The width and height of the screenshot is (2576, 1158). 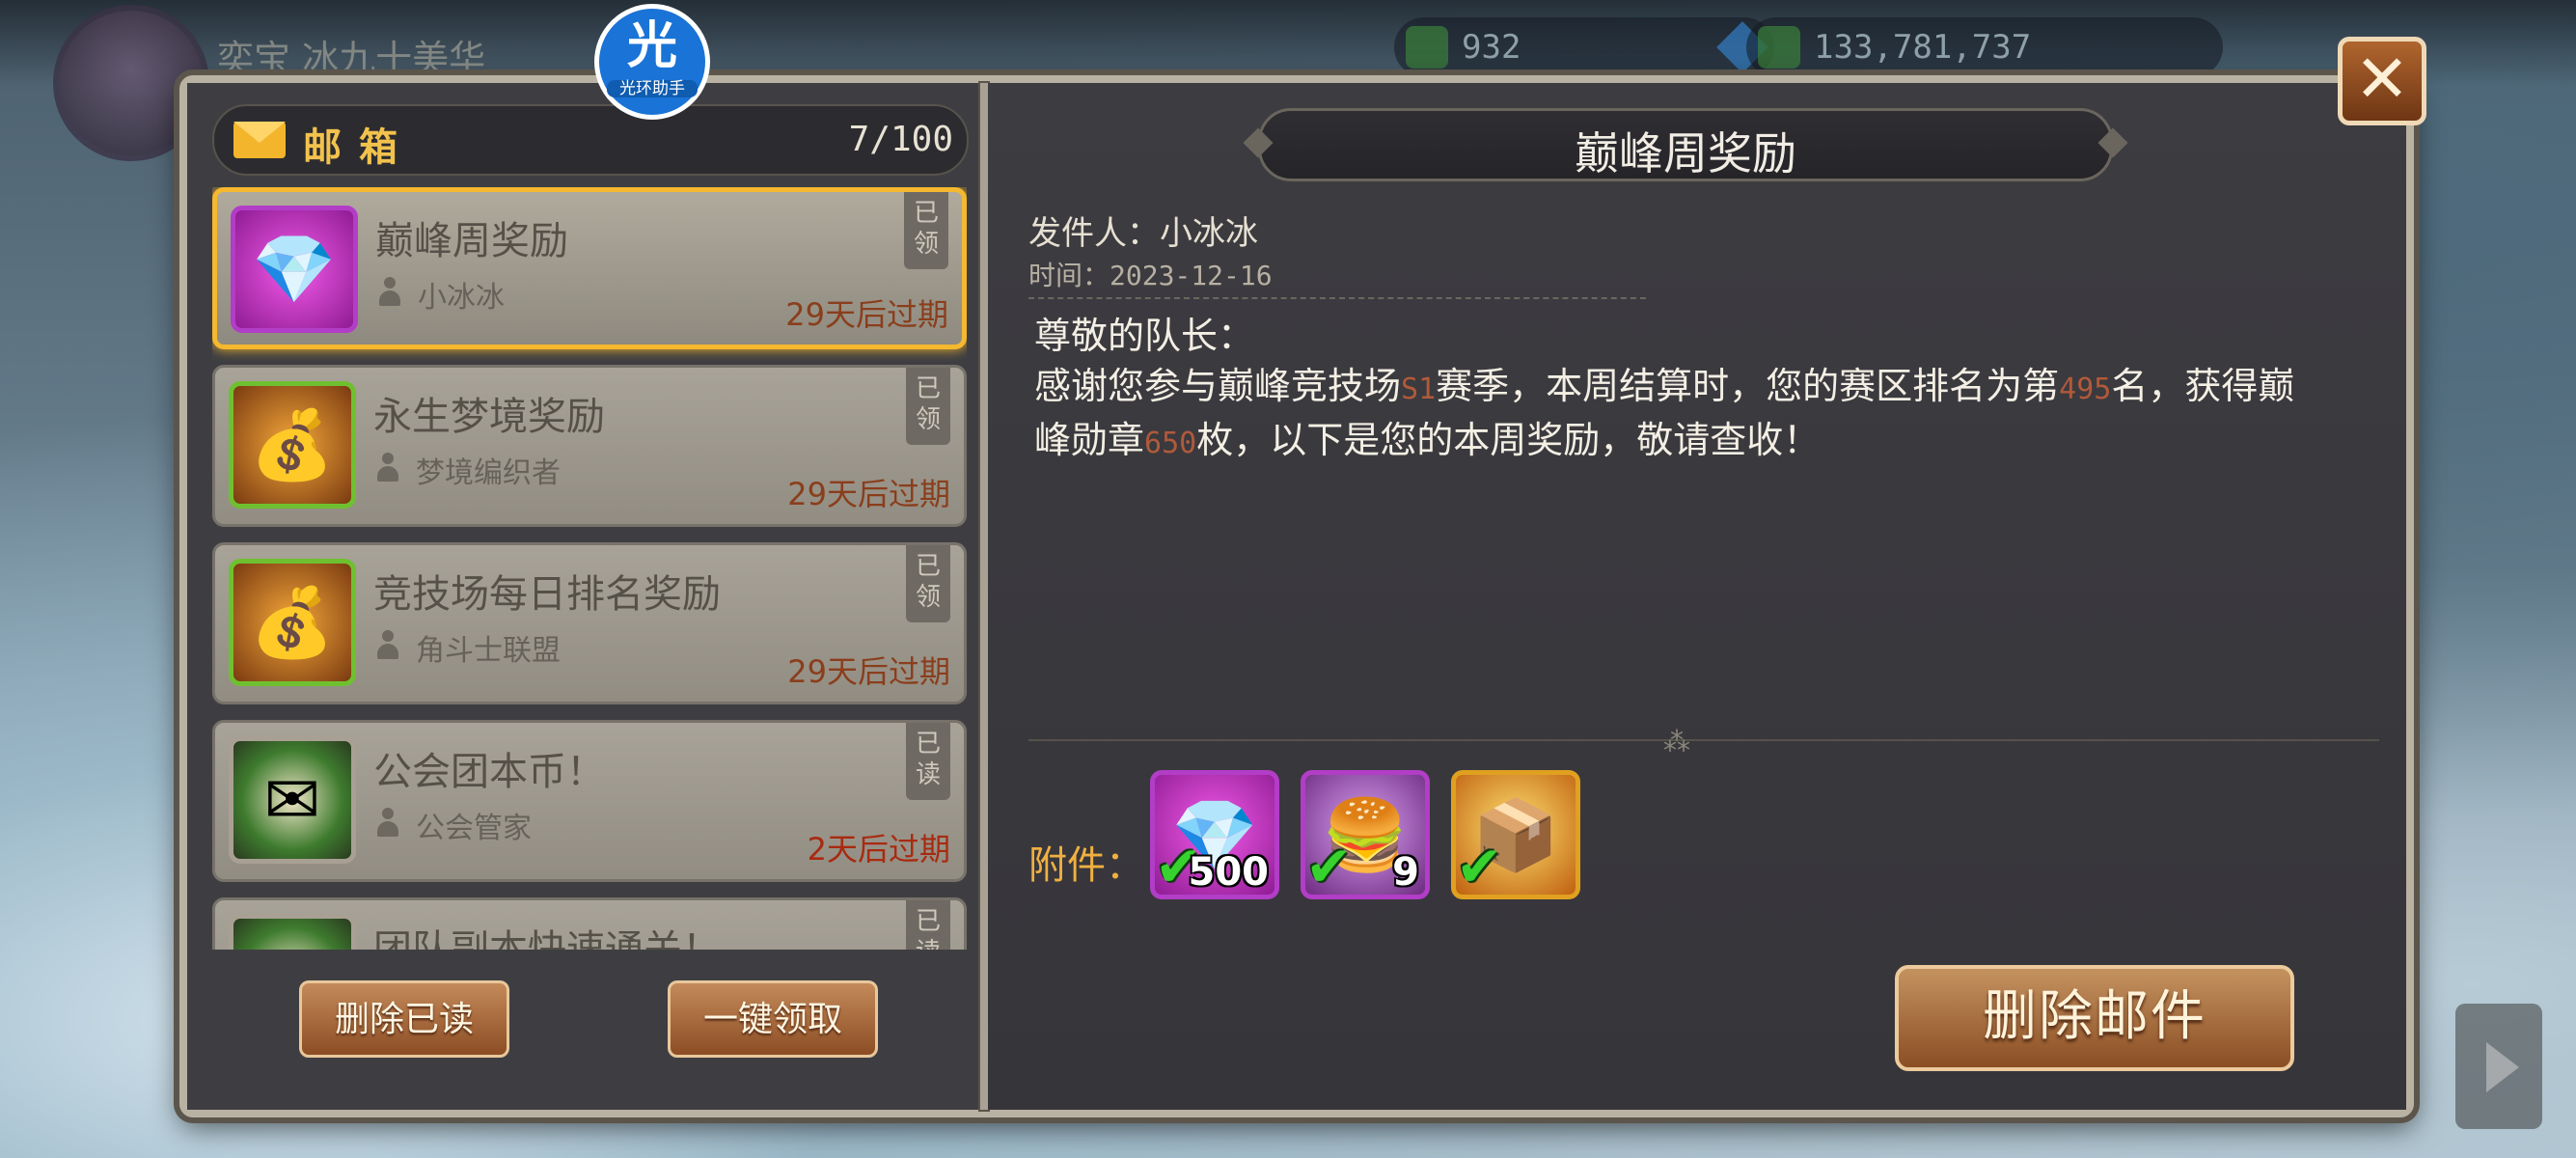 I want to click on mail-item-title: 公会团本币！, so click(x=489, y=772).